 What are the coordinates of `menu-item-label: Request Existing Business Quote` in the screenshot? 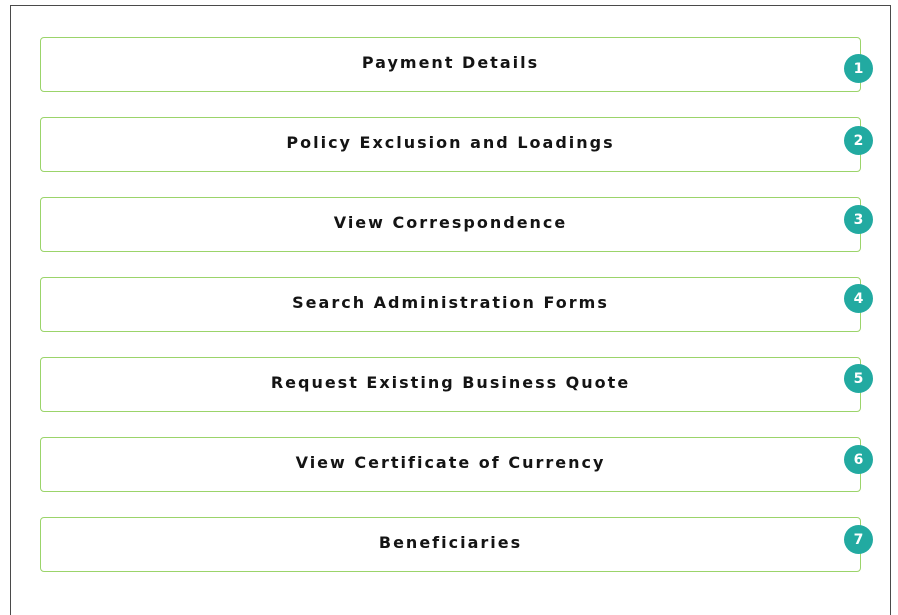 It's located at (450, 382).